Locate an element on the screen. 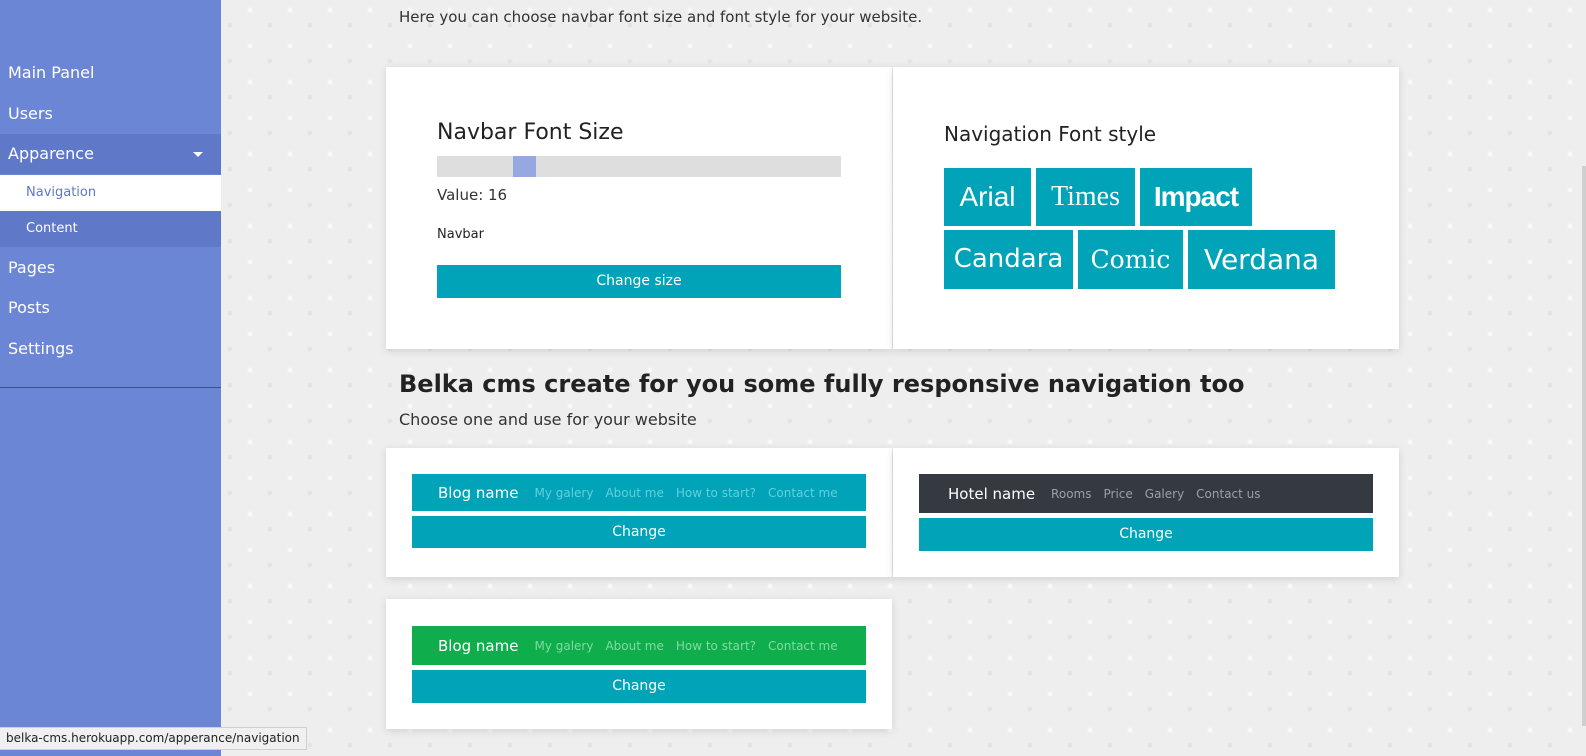  sidebar-item-label: Apparence is located at coordinates (51, 153).